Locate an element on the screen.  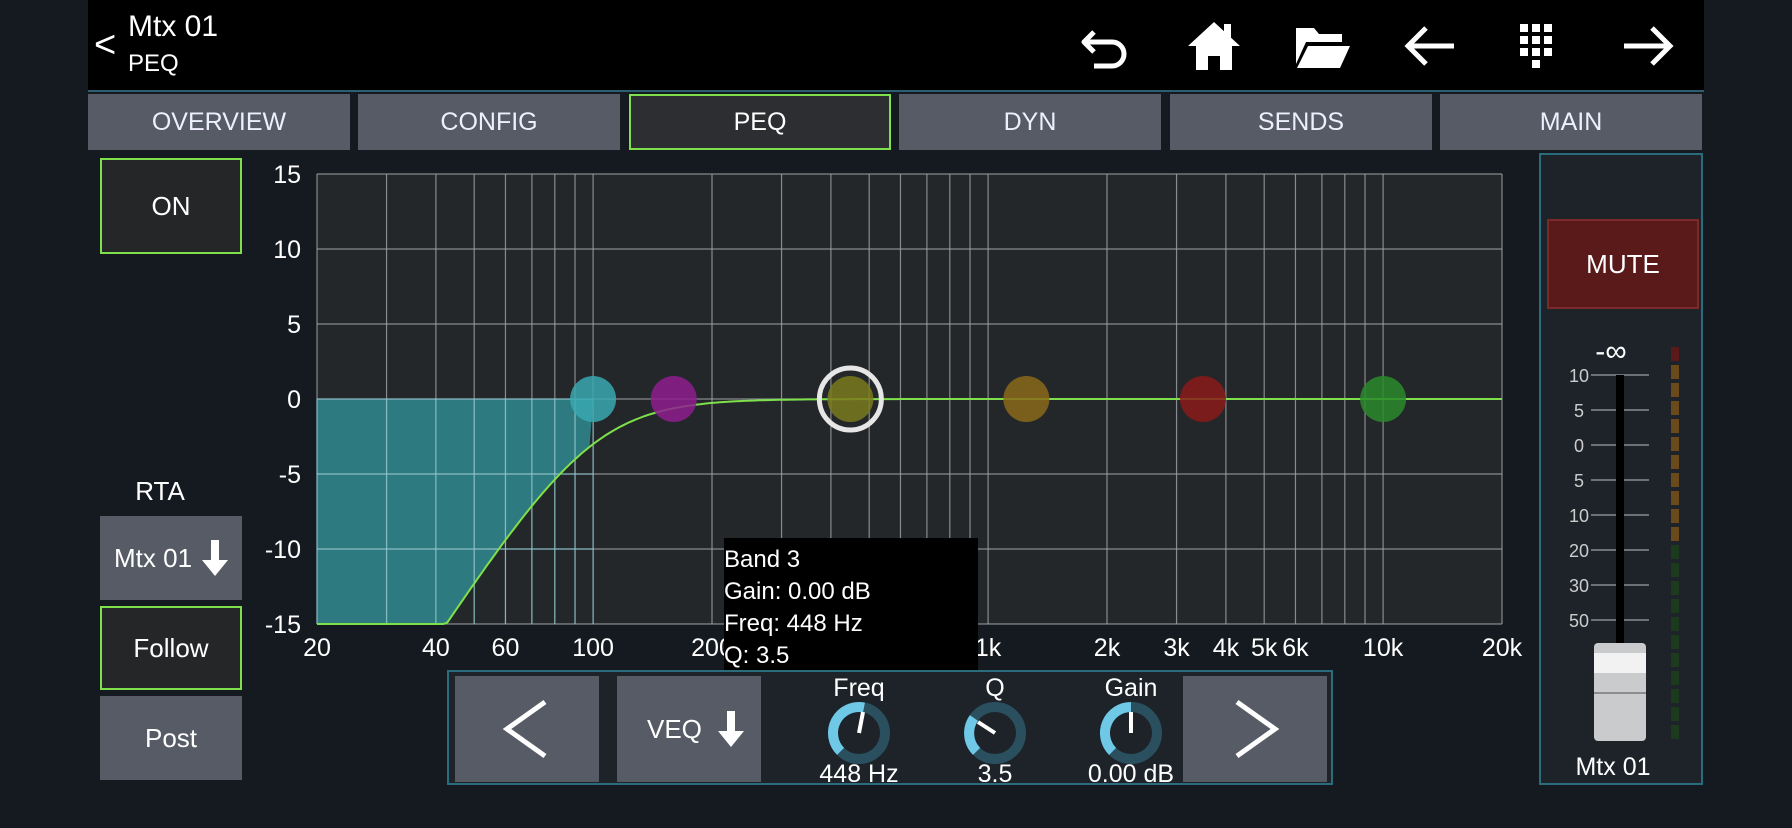
freq-knob-label: Freq is located at coordinates (859, 688).